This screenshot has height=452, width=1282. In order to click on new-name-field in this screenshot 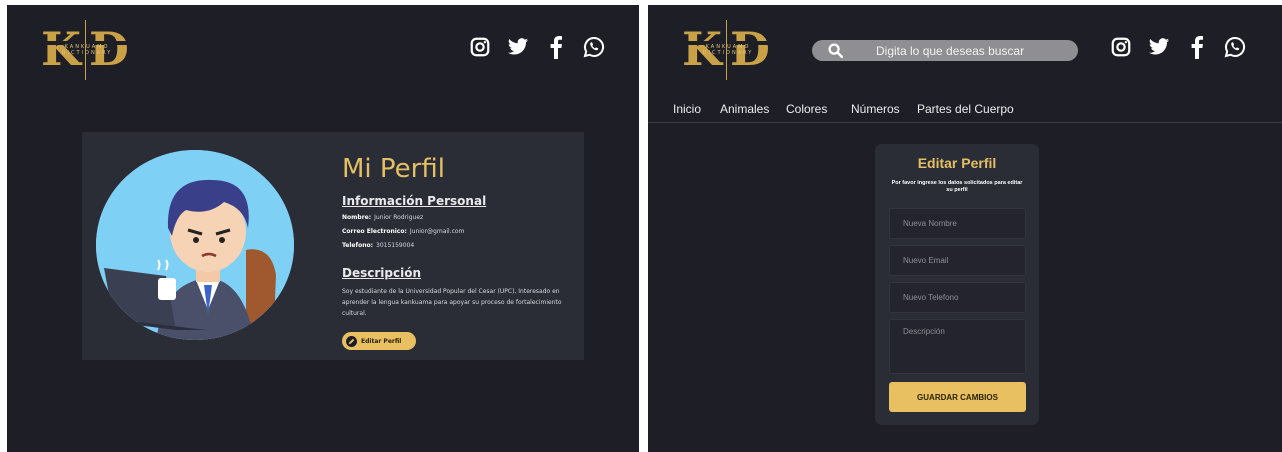, I will do `click(957, 223)`.